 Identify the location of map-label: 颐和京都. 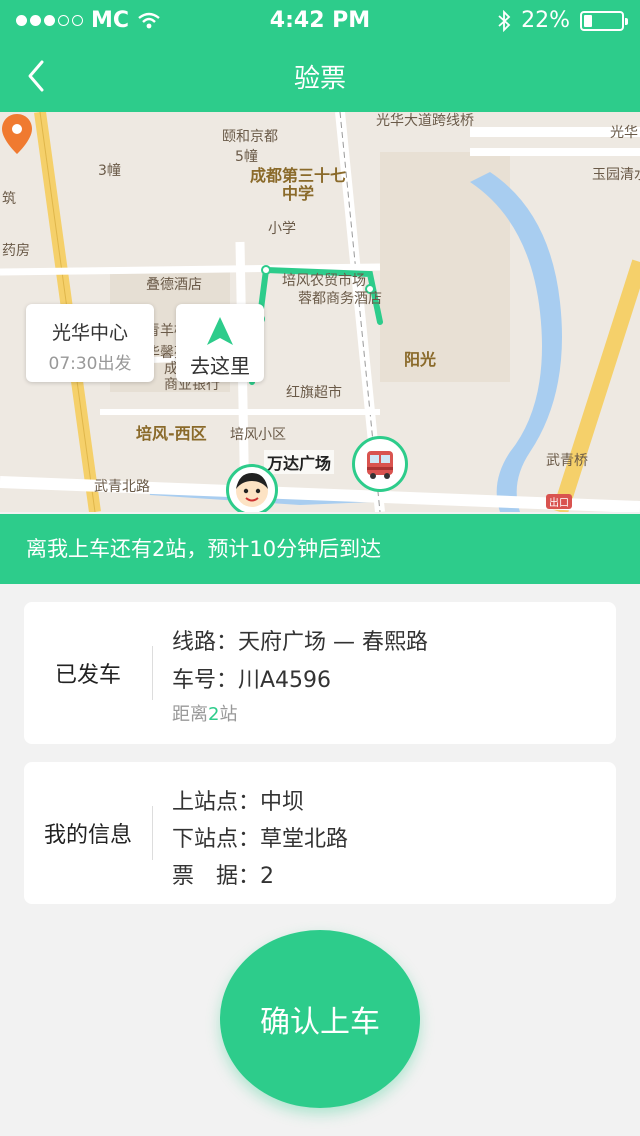
(250, 137).